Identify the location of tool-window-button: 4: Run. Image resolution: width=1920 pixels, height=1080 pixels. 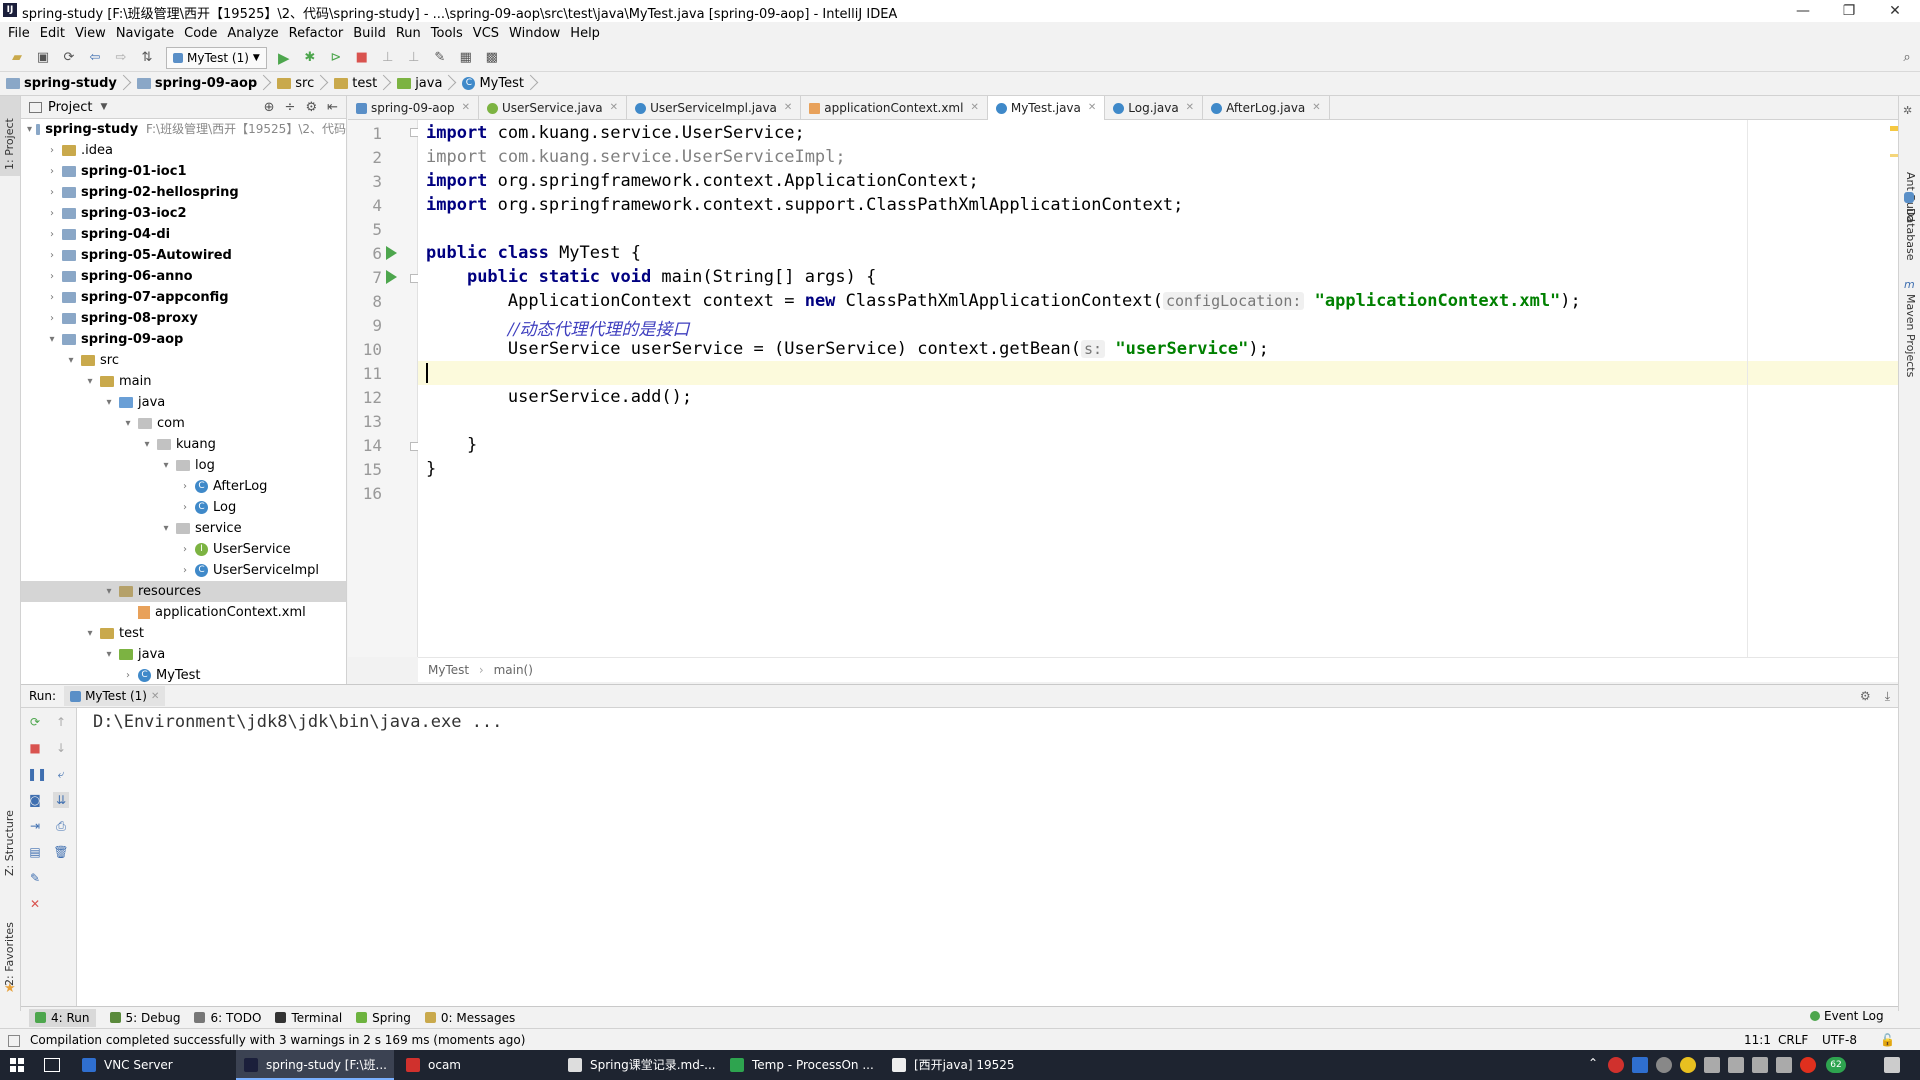
(62, 1017).